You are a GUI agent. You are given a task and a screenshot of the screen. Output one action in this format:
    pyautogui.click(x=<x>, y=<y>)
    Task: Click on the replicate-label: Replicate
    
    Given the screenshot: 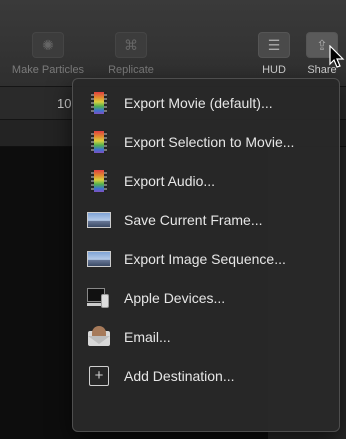 What is the action you would take?
    pyautogui.click(x=131, y=70)
    